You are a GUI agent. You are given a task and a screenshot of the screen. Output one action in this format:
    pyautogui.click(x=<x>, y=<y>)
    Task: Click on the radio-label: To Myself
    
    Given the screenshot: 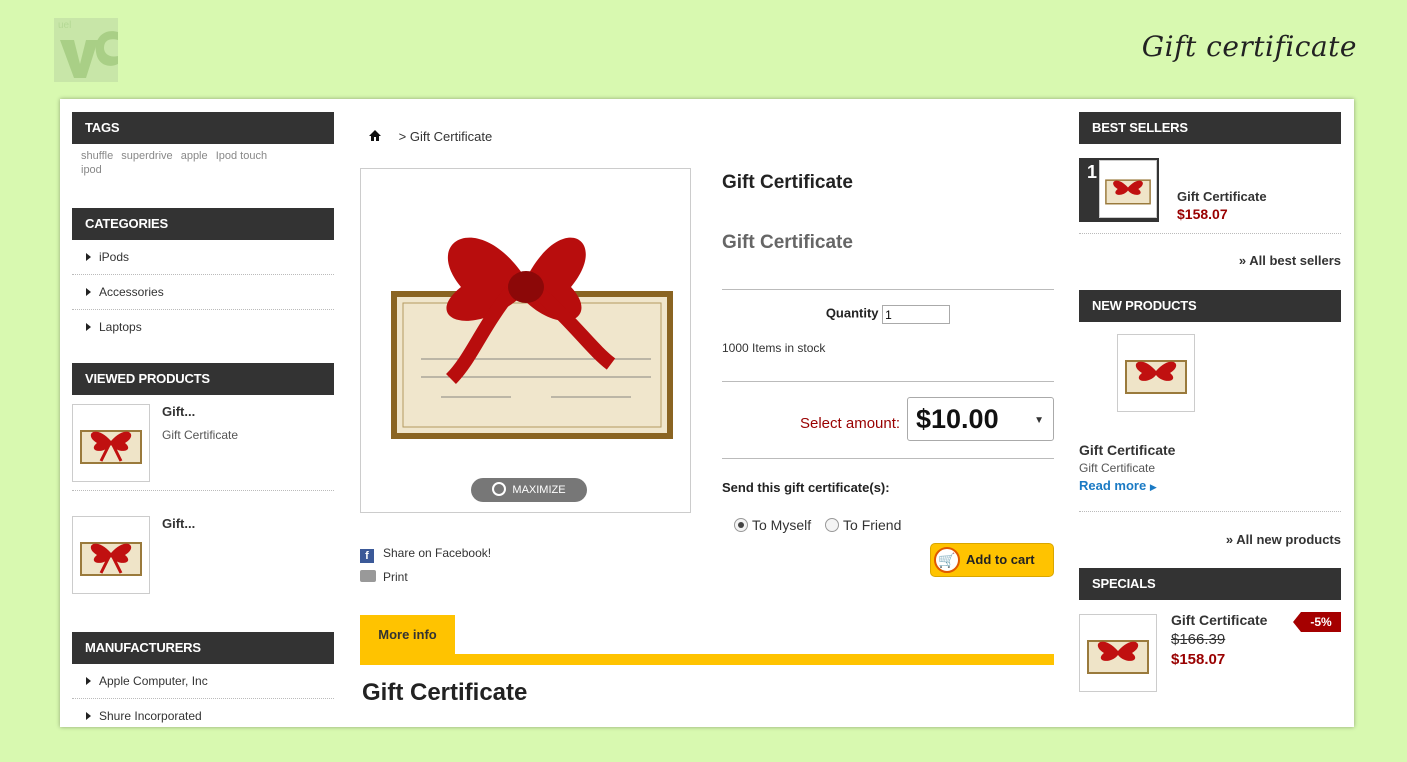 What is the action you would take?
    pyautogui.click(x=782, y=525)
    